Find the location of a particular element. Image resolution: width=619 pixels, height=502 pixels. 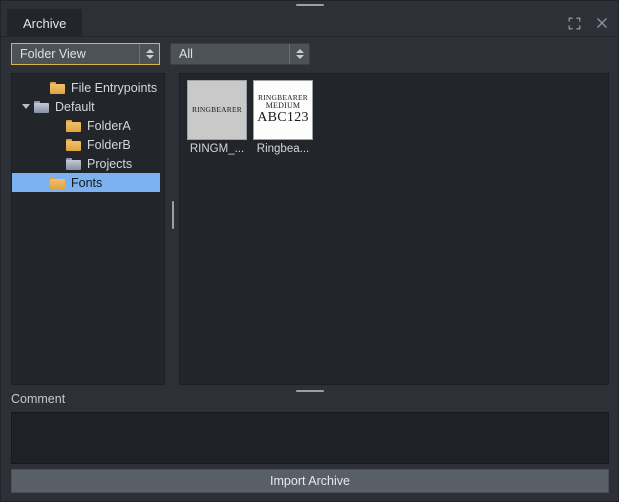

top-splitter is located at coordinates (309, 5).